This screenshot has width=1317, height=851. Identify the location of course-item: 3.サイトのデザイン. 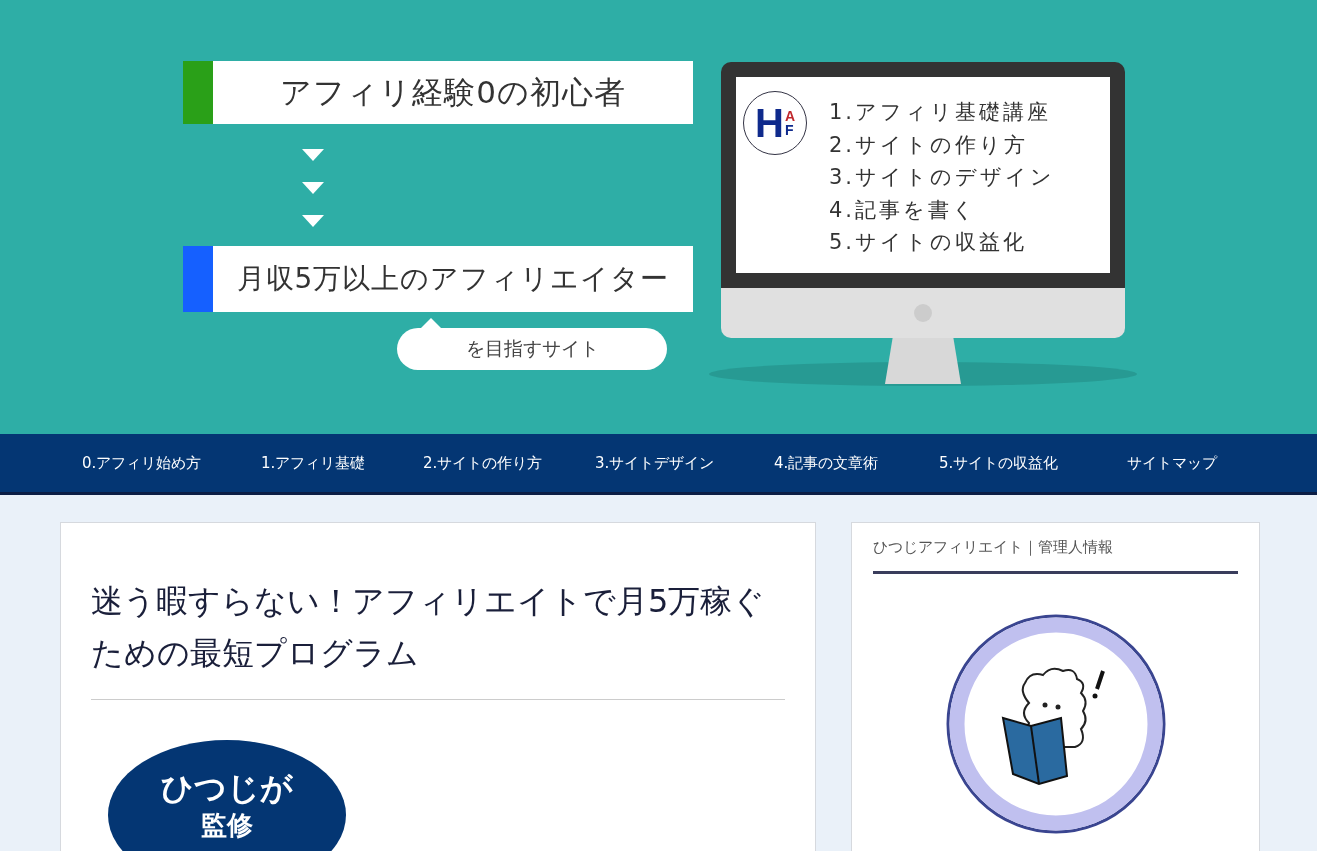
(942, 177).